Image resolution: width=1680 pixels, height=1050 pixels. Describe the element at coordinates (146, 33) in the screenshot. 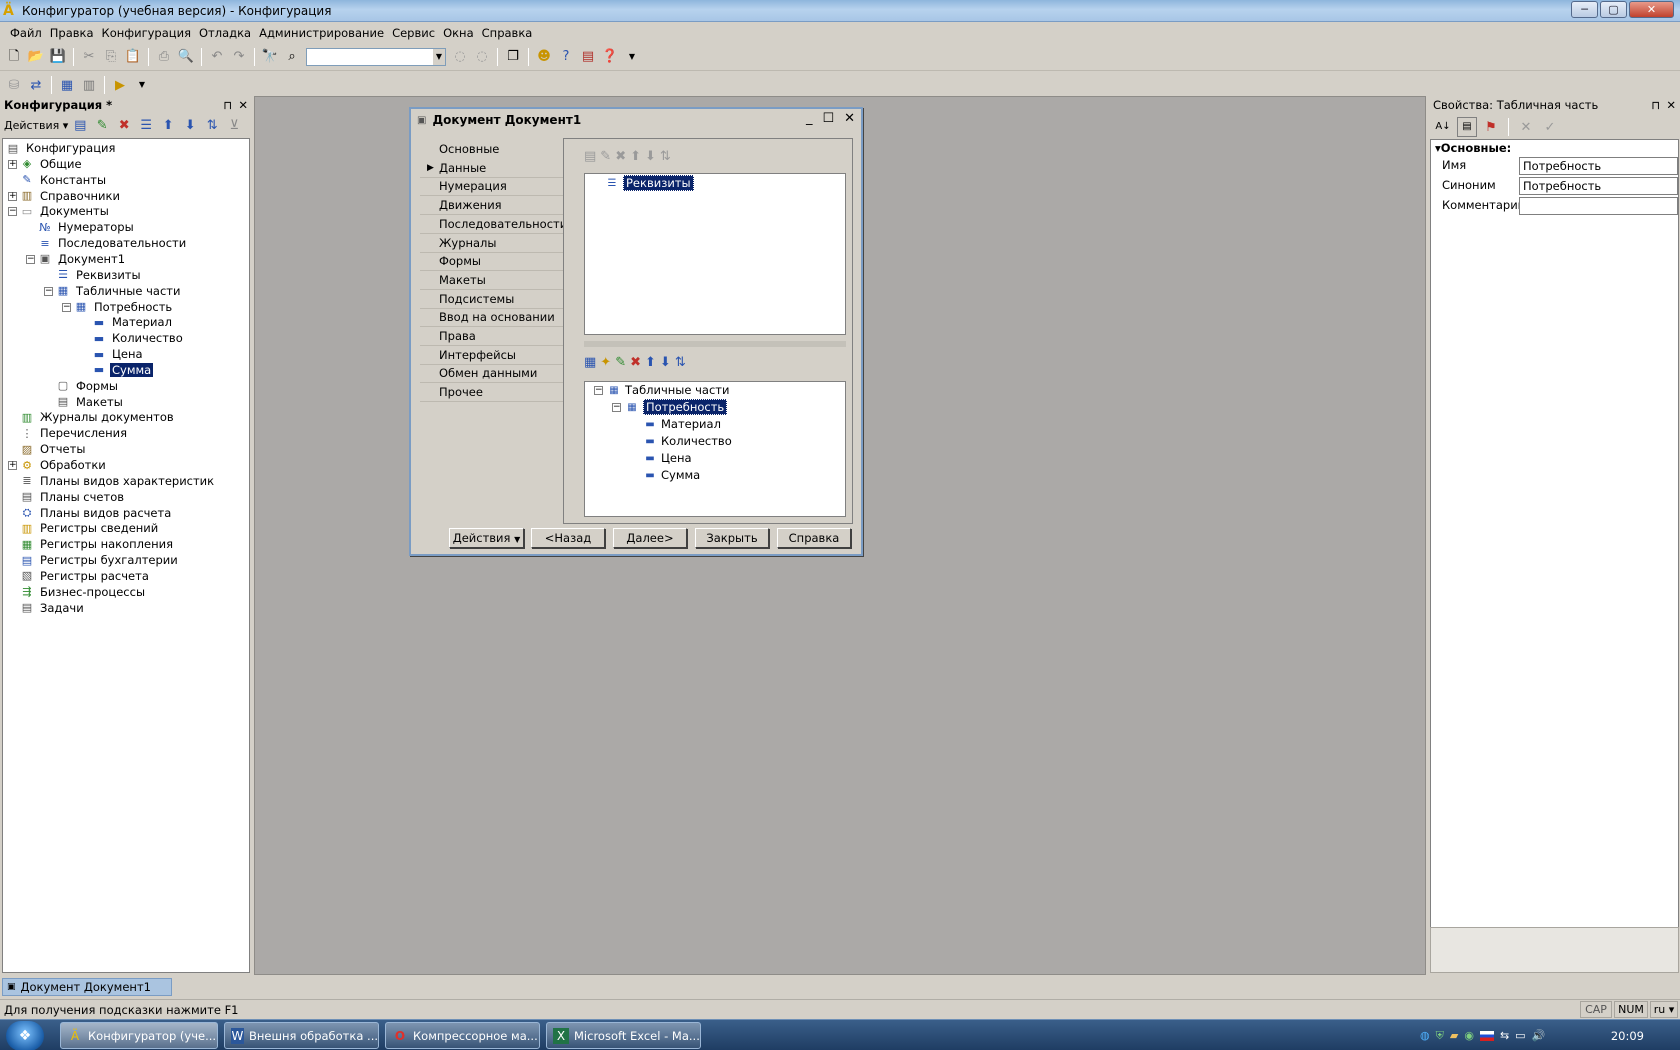

I see `menu-configuration: Конфигурация` at that location.